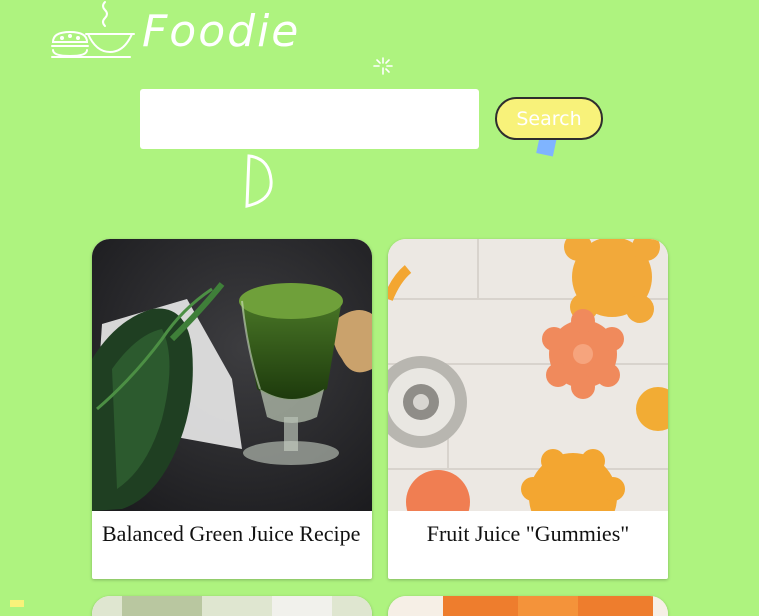 The width and height of the screenshot is (759, 616). What do you see at coordinates (95, 31) in the screenshot?
I see `food-logo-icon` at bounding box center [95, 31].